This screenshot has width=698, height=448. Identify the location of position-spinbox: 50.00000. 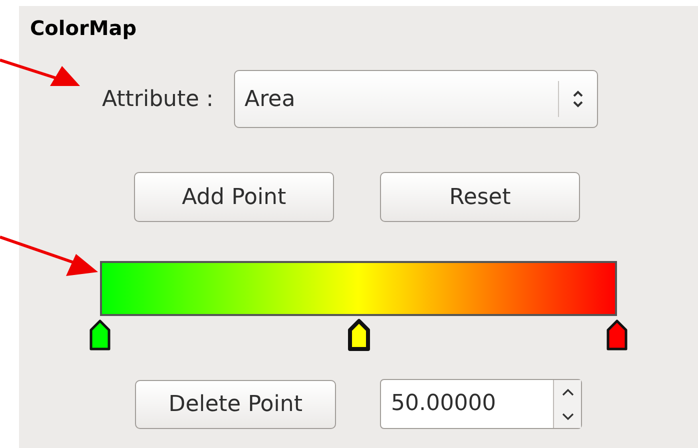
(481, 404).